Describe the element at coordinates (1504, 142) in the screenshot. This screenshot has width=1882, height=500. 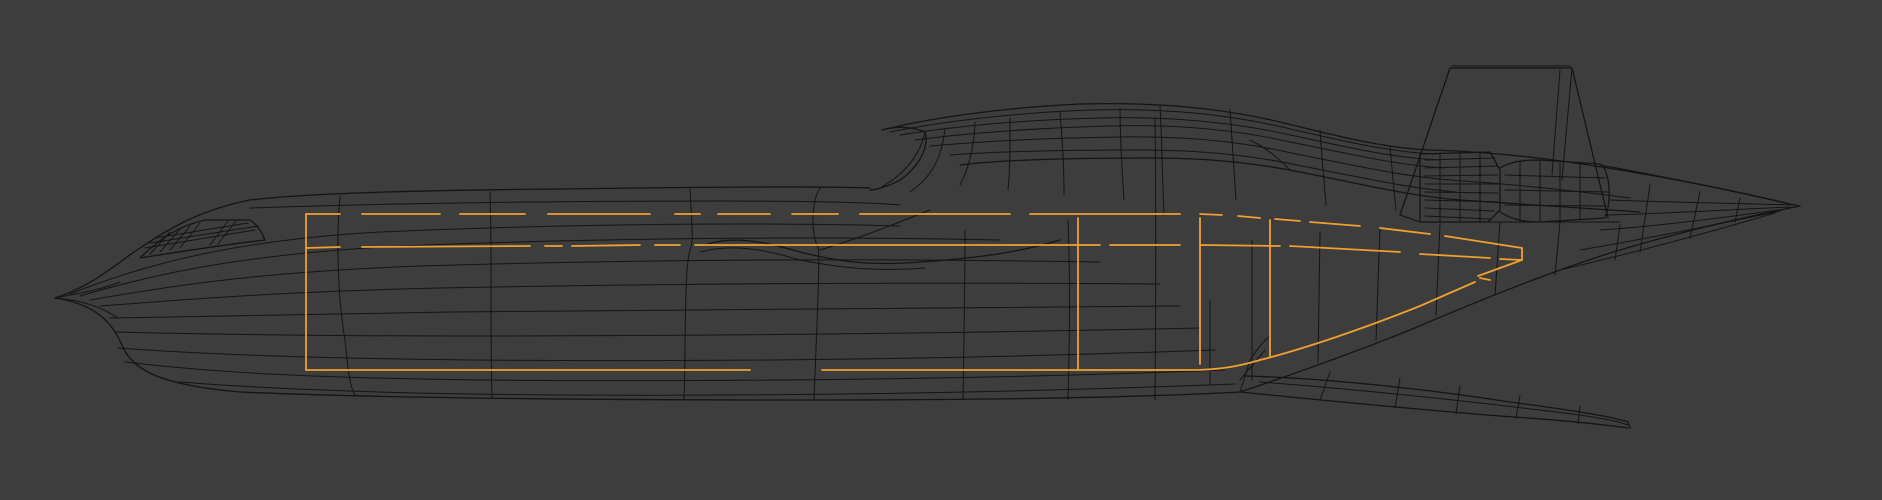
I see `vertical-tail-fin` at that location.